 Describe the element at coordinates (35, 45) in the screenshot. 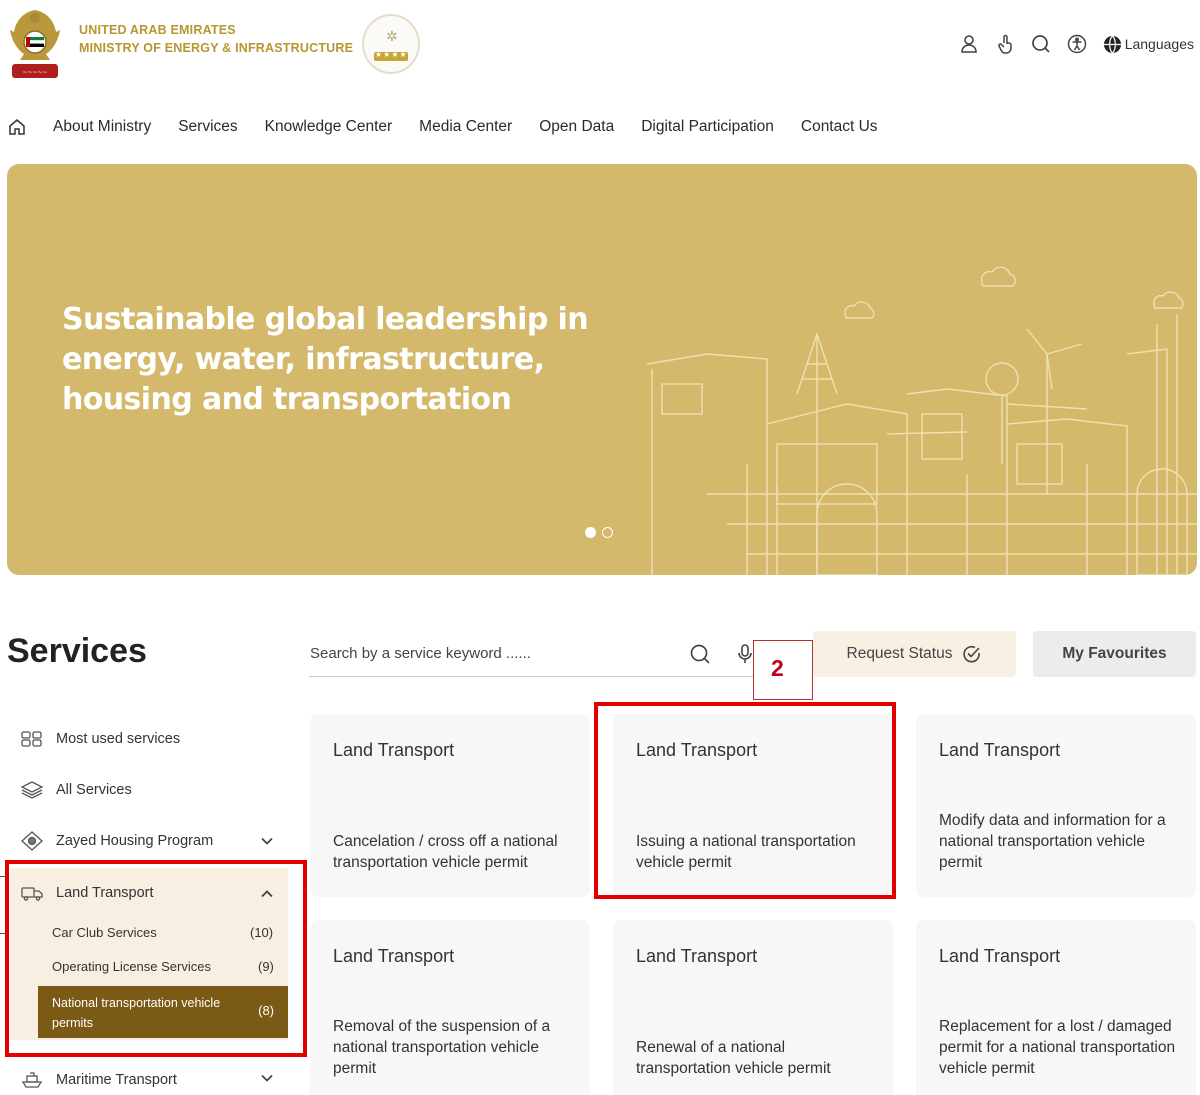

I see `uae-emblem-logo: ~~~~~` at that location.